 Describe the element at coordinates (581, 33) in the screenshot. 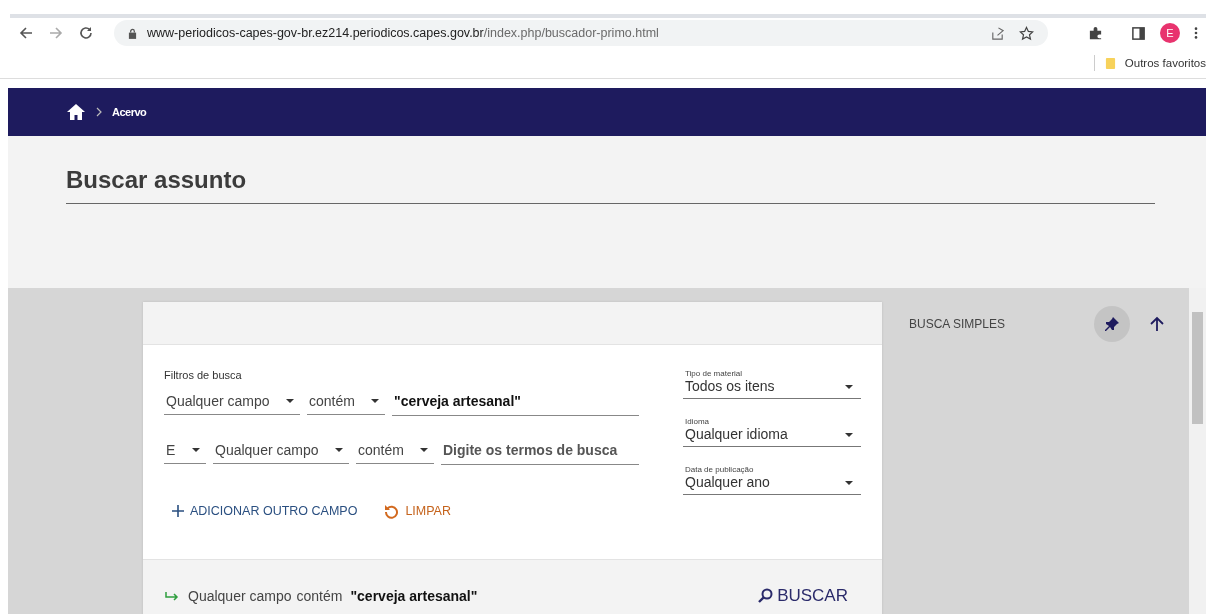

I see `address-bar: www-periodicos-capes-gov-br.ez214.periodicos.capes.gov.br/index.php/buscador-primo.html` at that location.